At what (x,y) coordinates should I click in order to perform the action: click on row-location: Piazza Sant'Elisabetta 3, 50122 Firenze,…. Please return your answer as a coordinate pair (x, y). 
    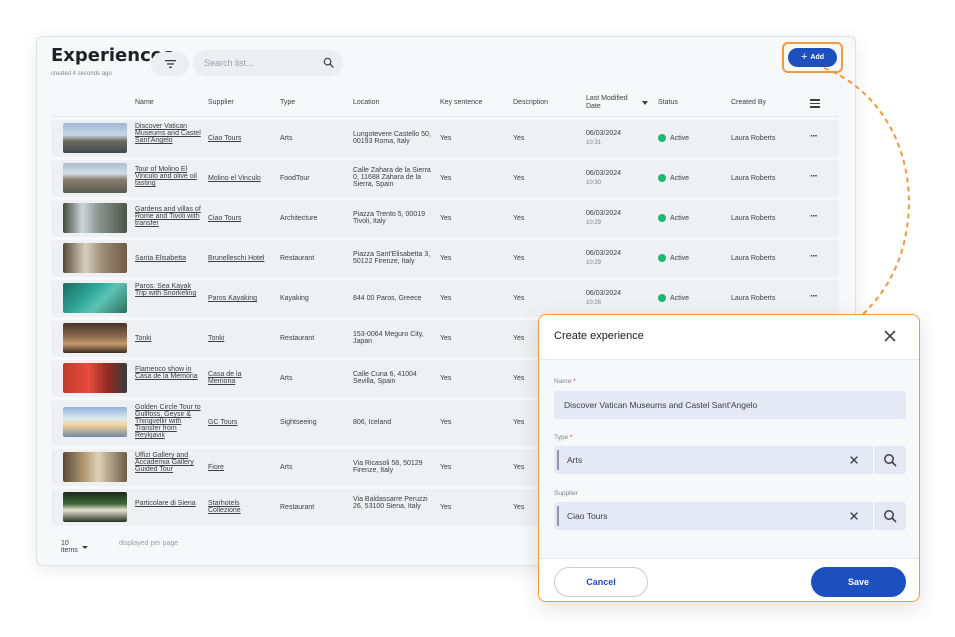
    Looking at the image, I should click on (392, 258).